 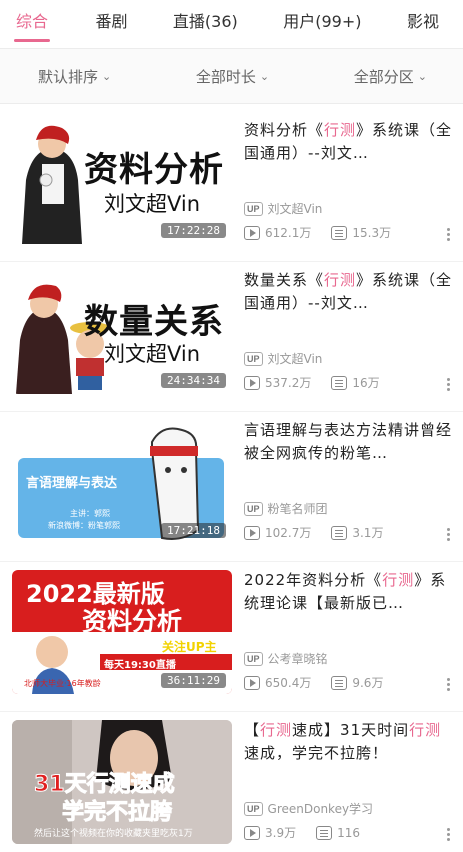 What do you see at coordinates (288, 233) in the screenshot?
I see `view-count: 612.1万` at bounding box center [288, 233].